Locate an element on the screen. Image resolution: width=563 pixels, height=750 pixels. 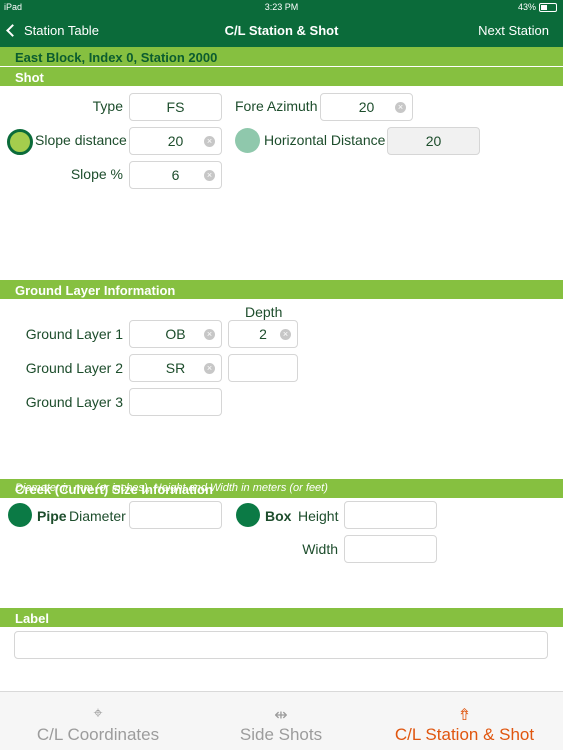
next-station-button: Next Station is located at coordinates (513, 30).